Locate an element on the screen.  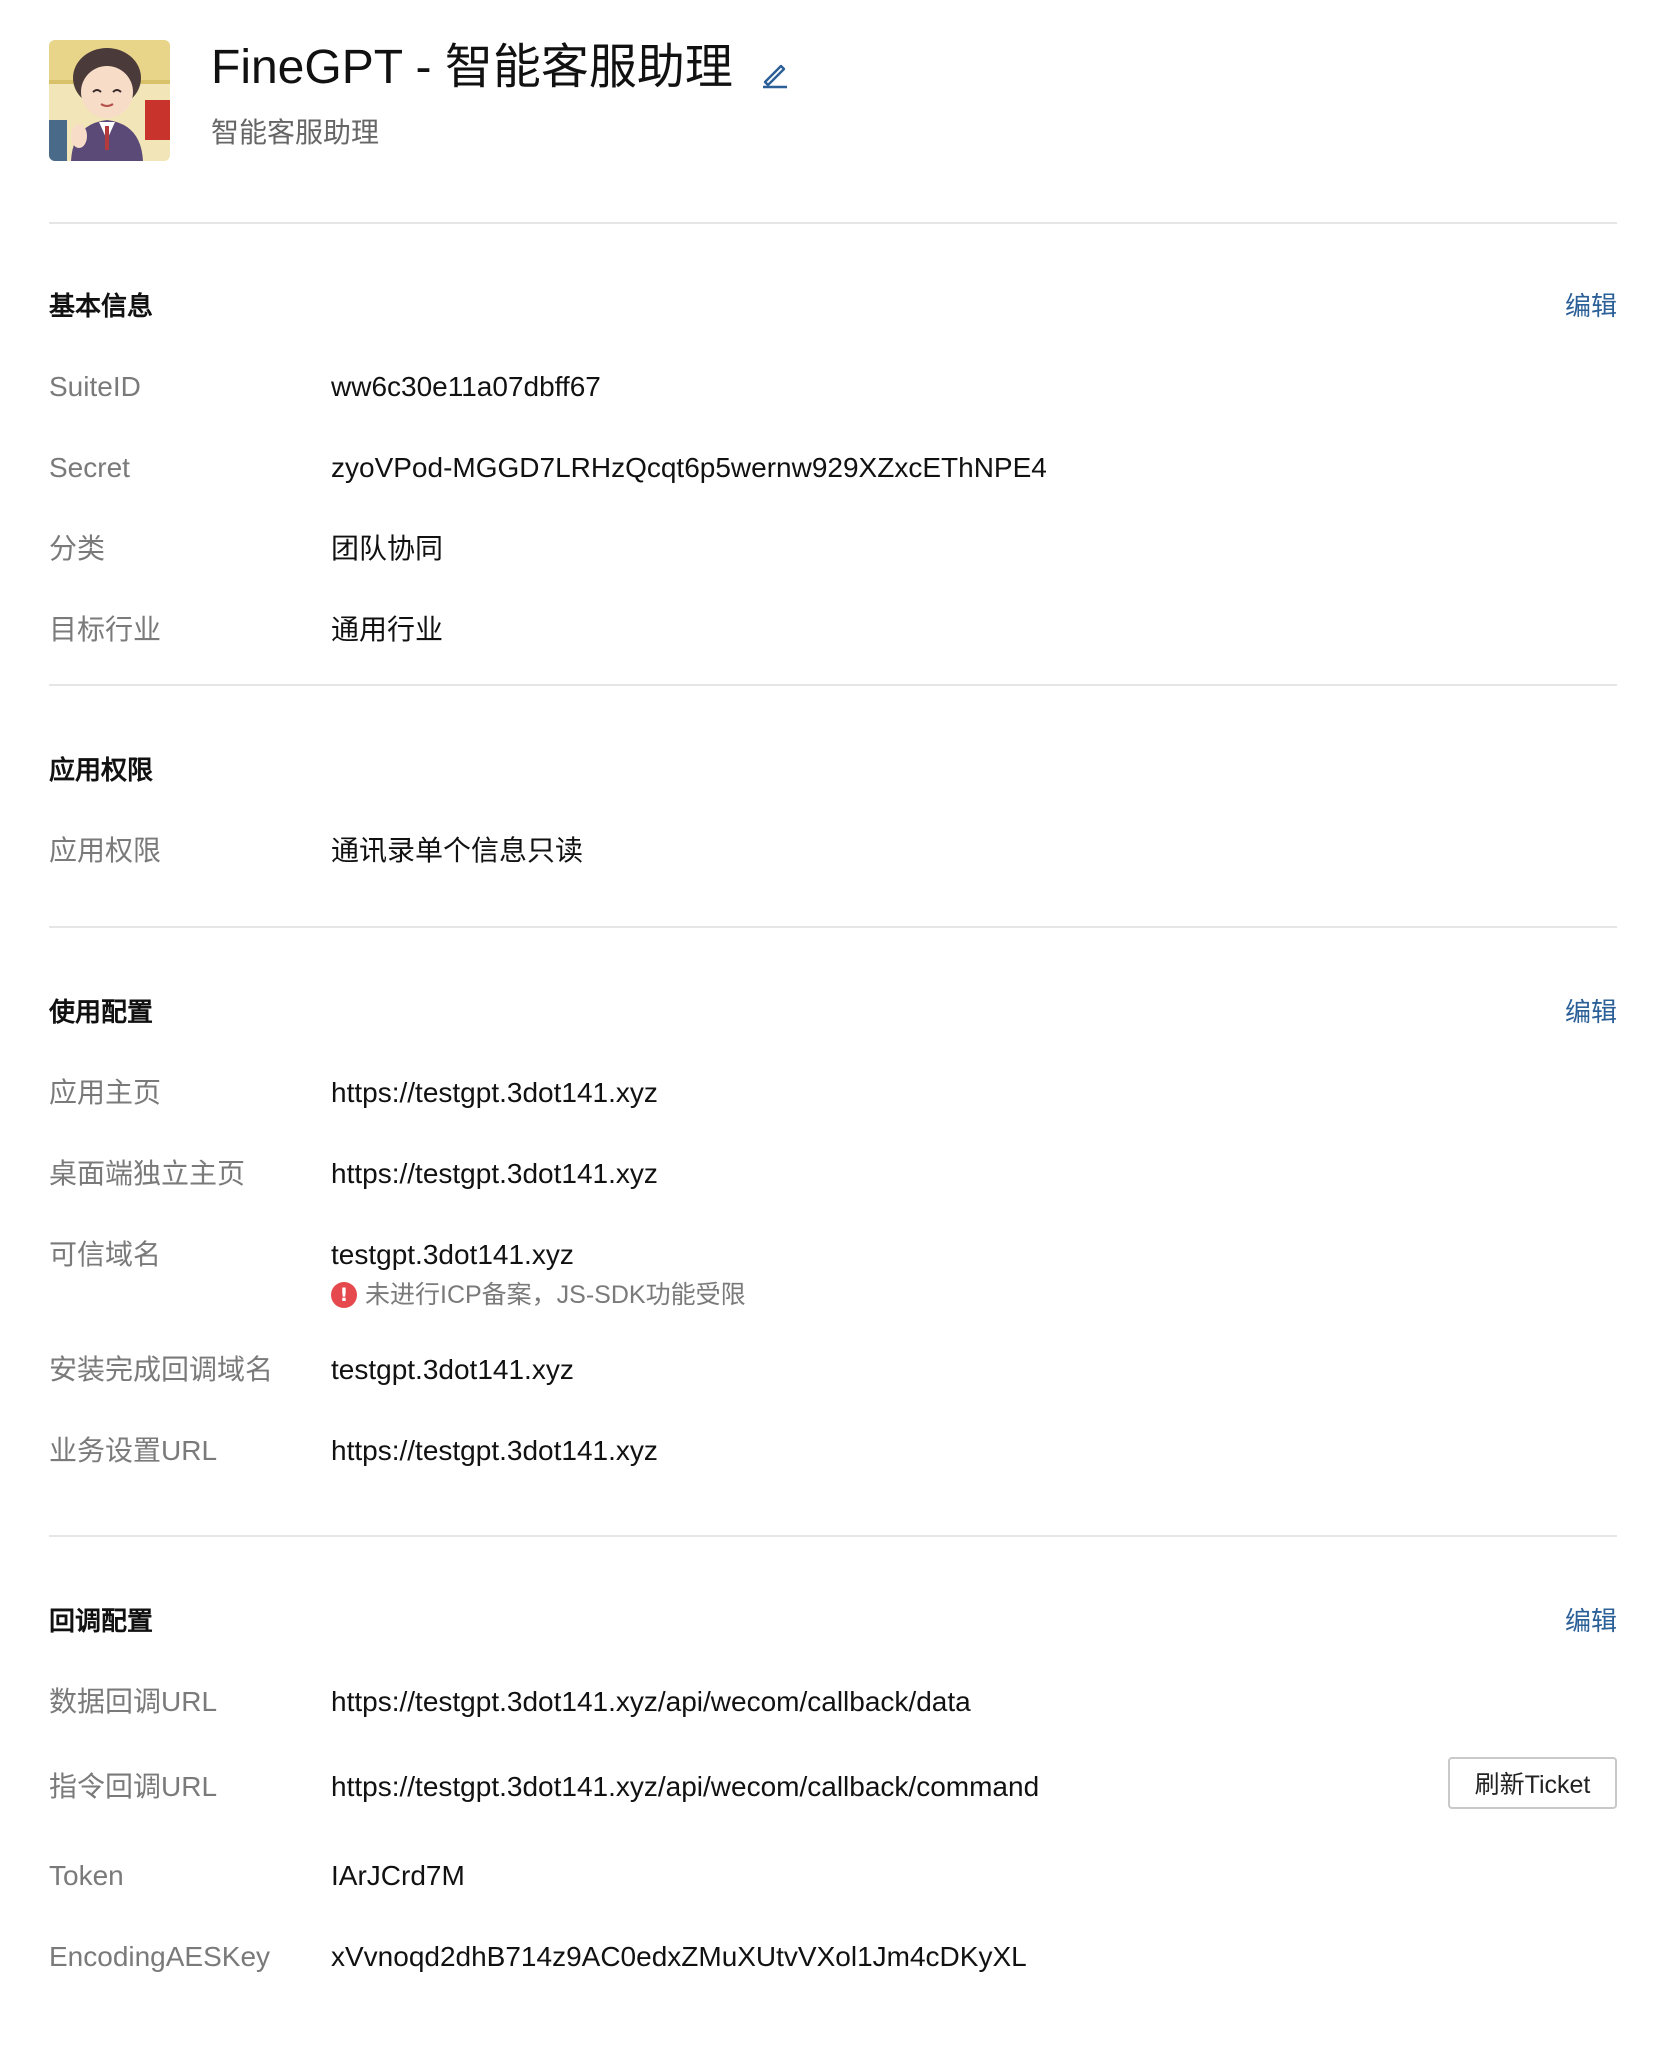
exclamation-circle-icon: ! is located at coordinates (344, 1295).